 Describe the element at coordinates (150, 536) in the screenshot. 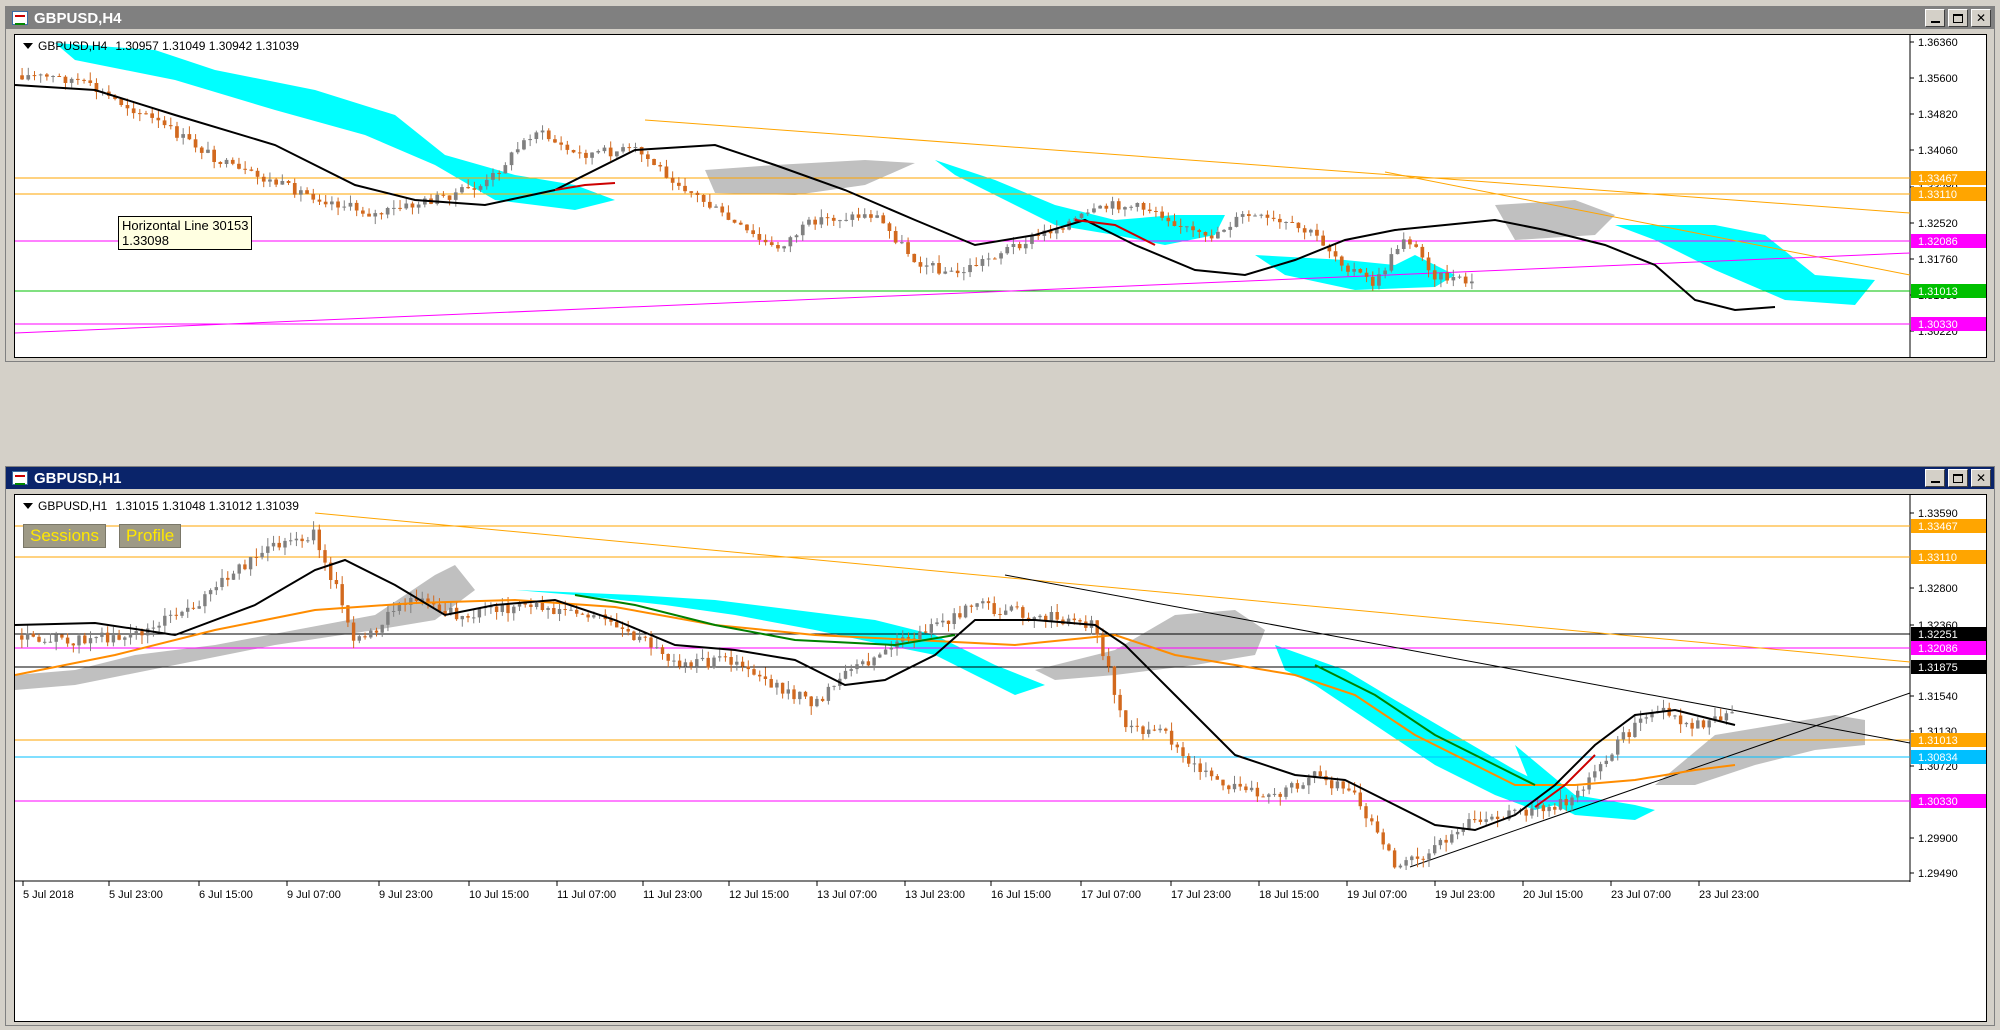

I see `profile-button: Profile` at that location.